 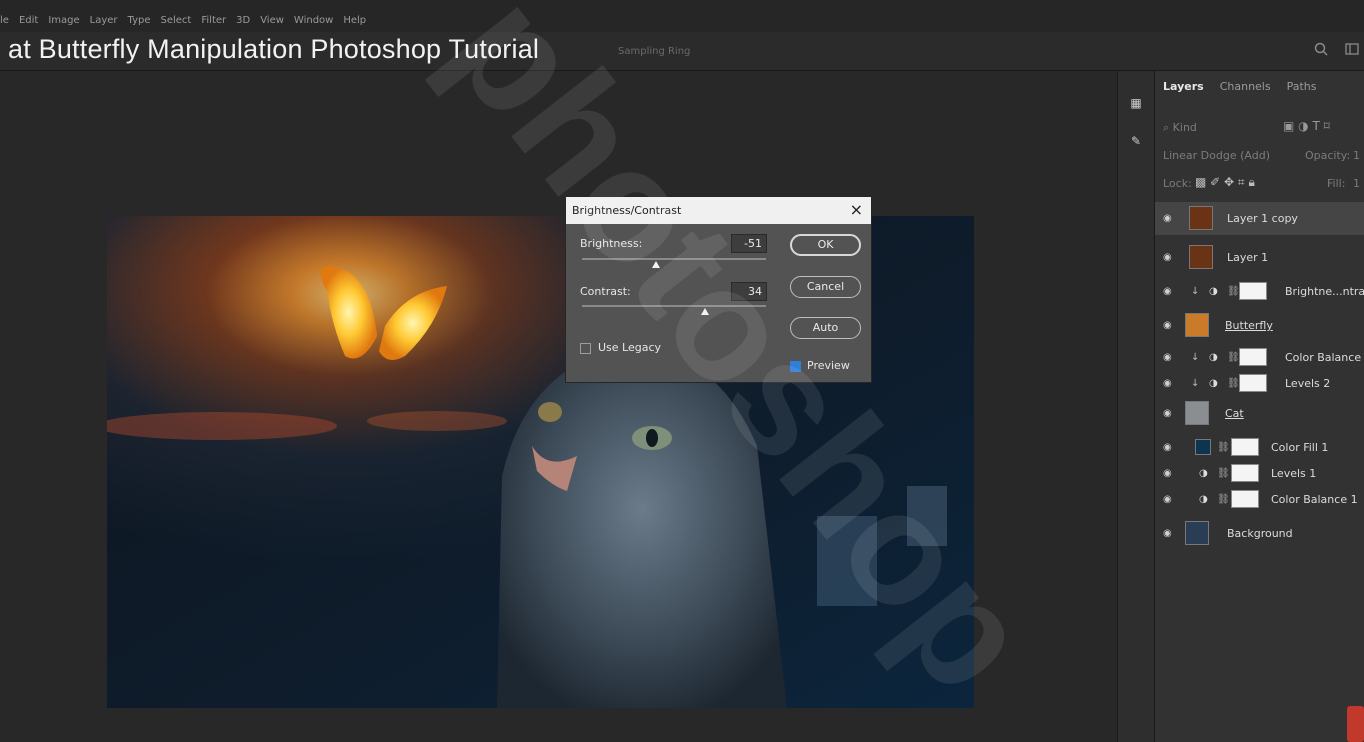 I want to click on use-legacy-label: Use Legacy, so click(x=630, y=347).